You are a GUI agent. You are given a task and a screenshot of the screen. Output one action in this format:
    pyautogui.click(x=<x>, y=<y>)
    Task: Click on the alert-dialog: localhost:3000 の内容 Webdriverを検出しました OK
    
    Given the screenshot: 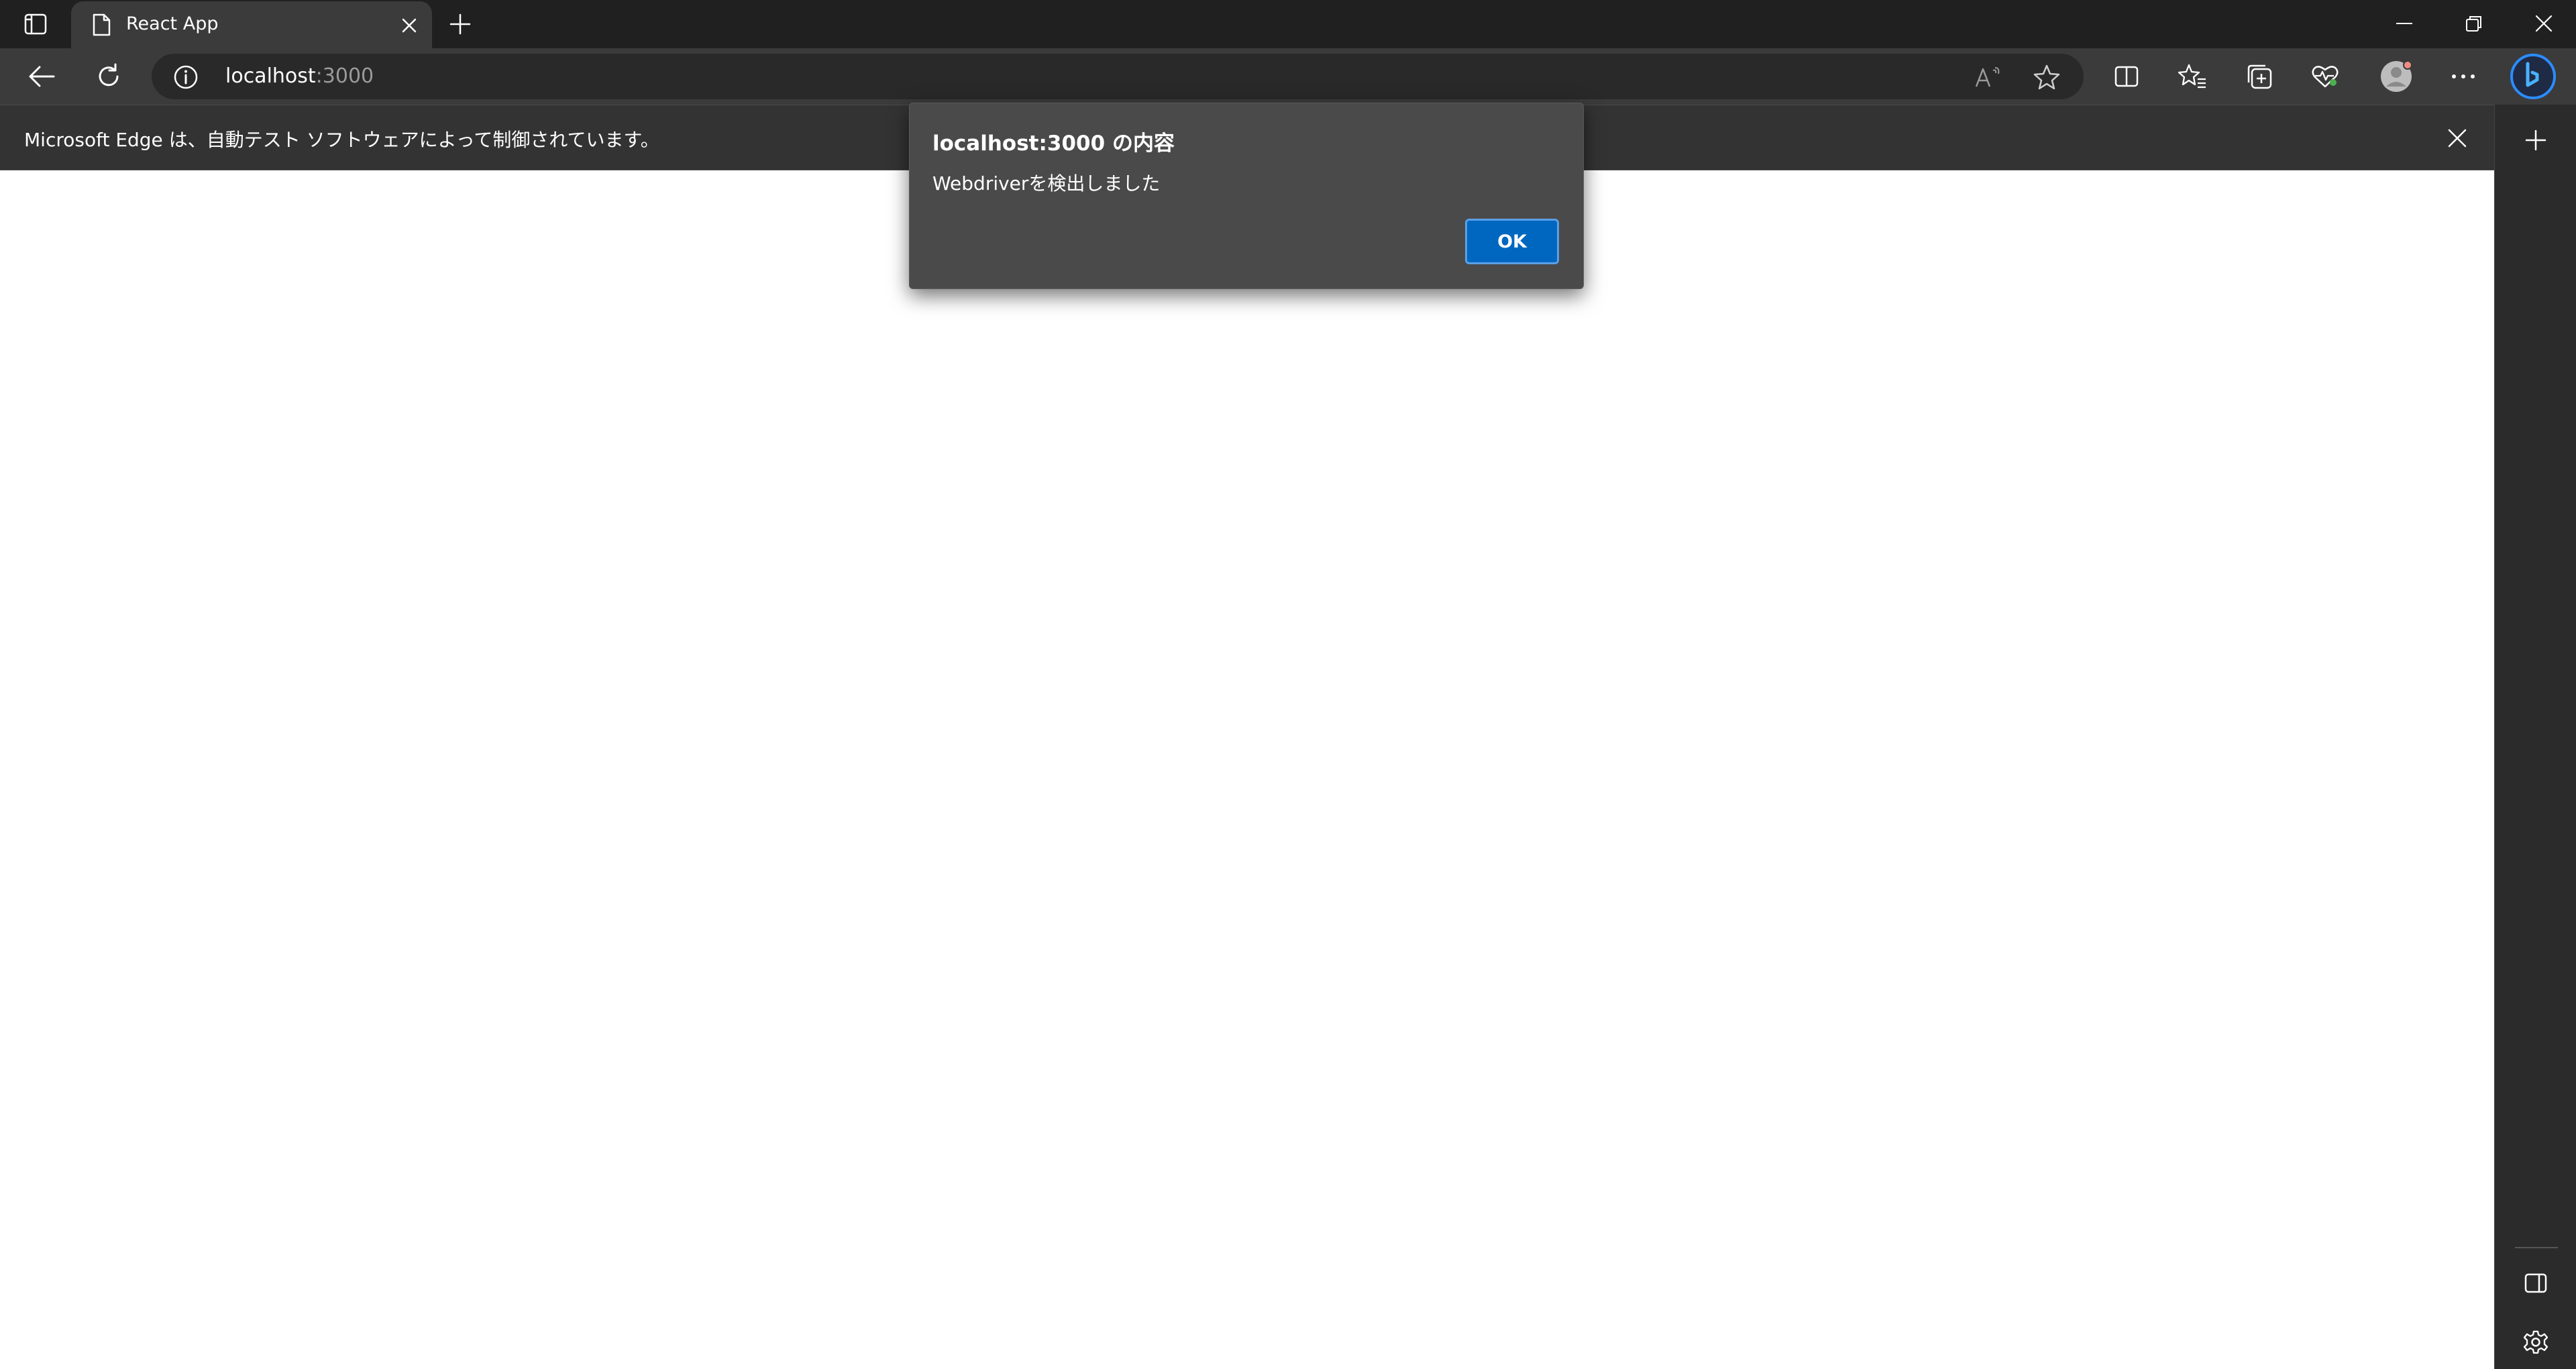 What is the action you would take?
    pyautogui.click(x=1246, y=196)
    